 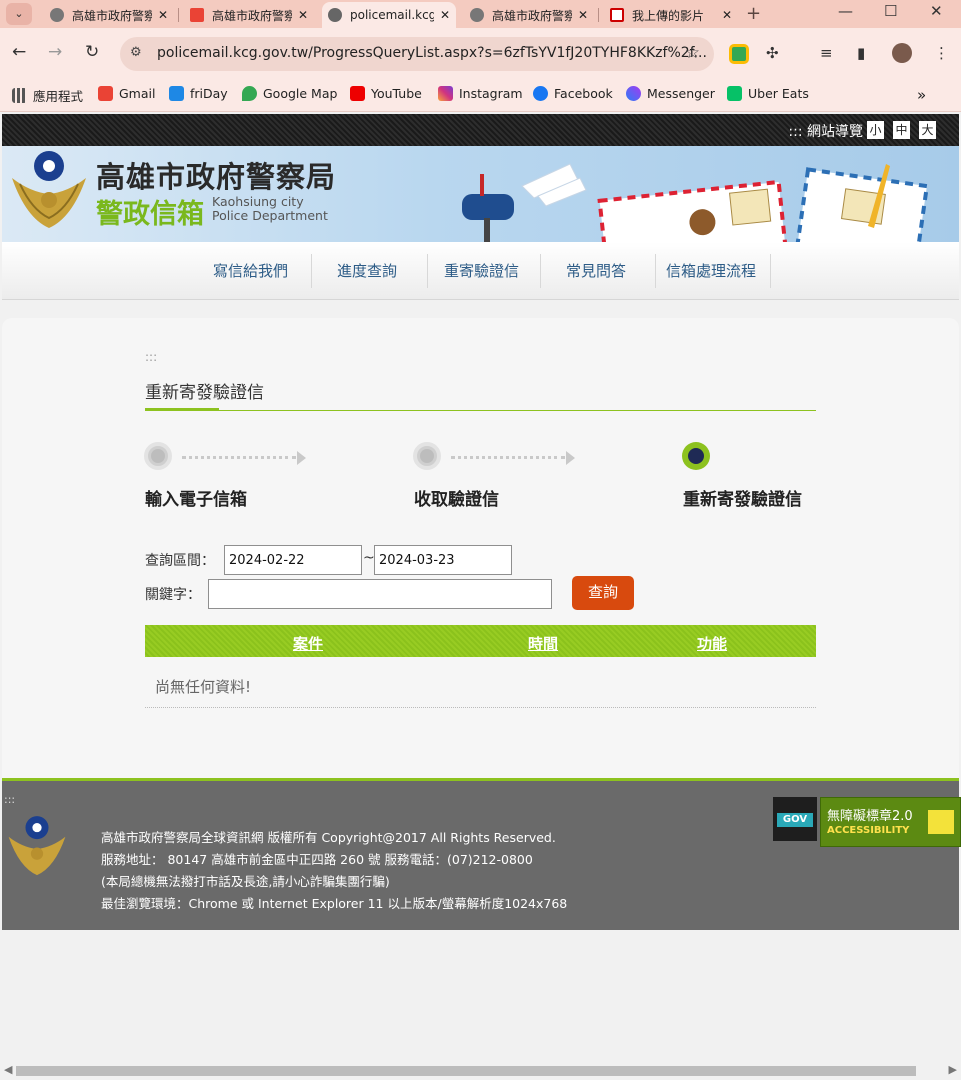 What do you see at coordinates (92, 52) in the screenshot?
I see `reload-button: ↻` at bounding box center [92, 52].